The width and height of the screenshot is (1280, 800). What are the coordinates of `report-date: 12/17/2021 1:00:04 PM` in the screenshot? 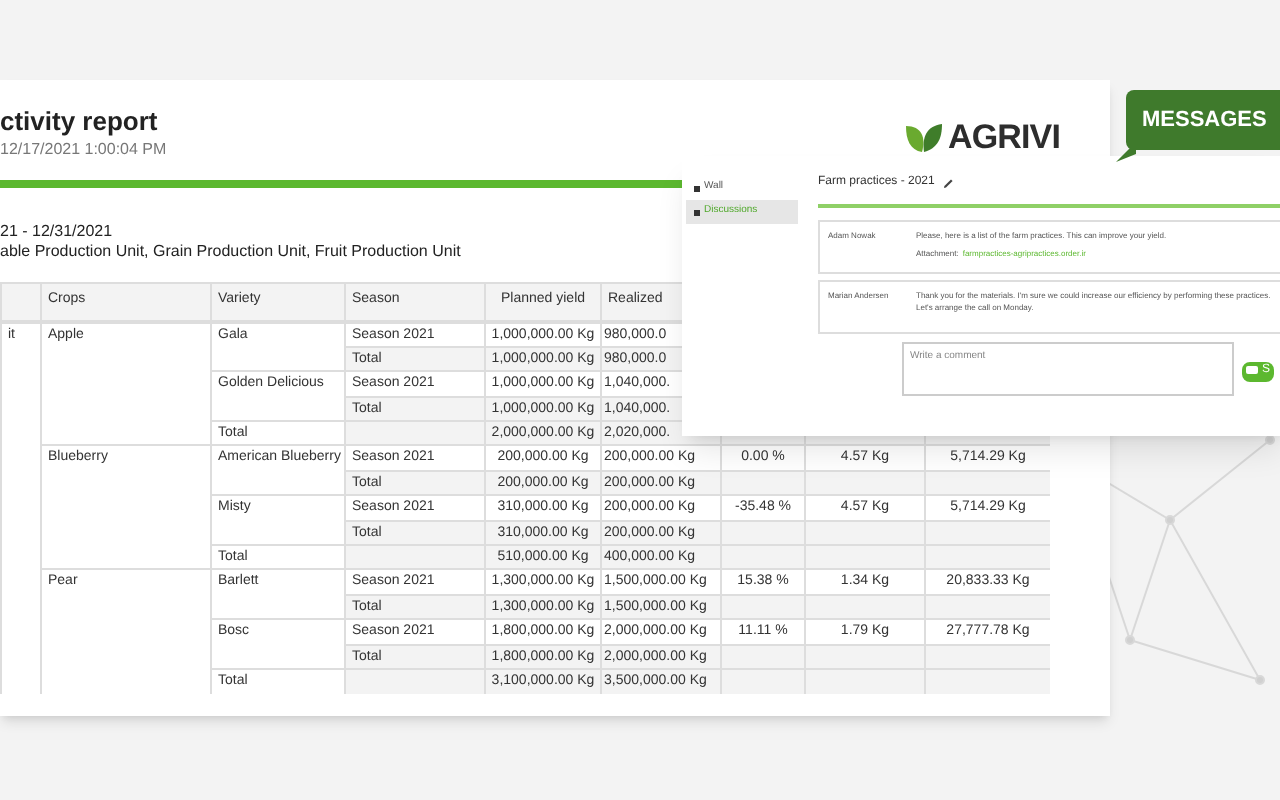 It's located at (83, 150).